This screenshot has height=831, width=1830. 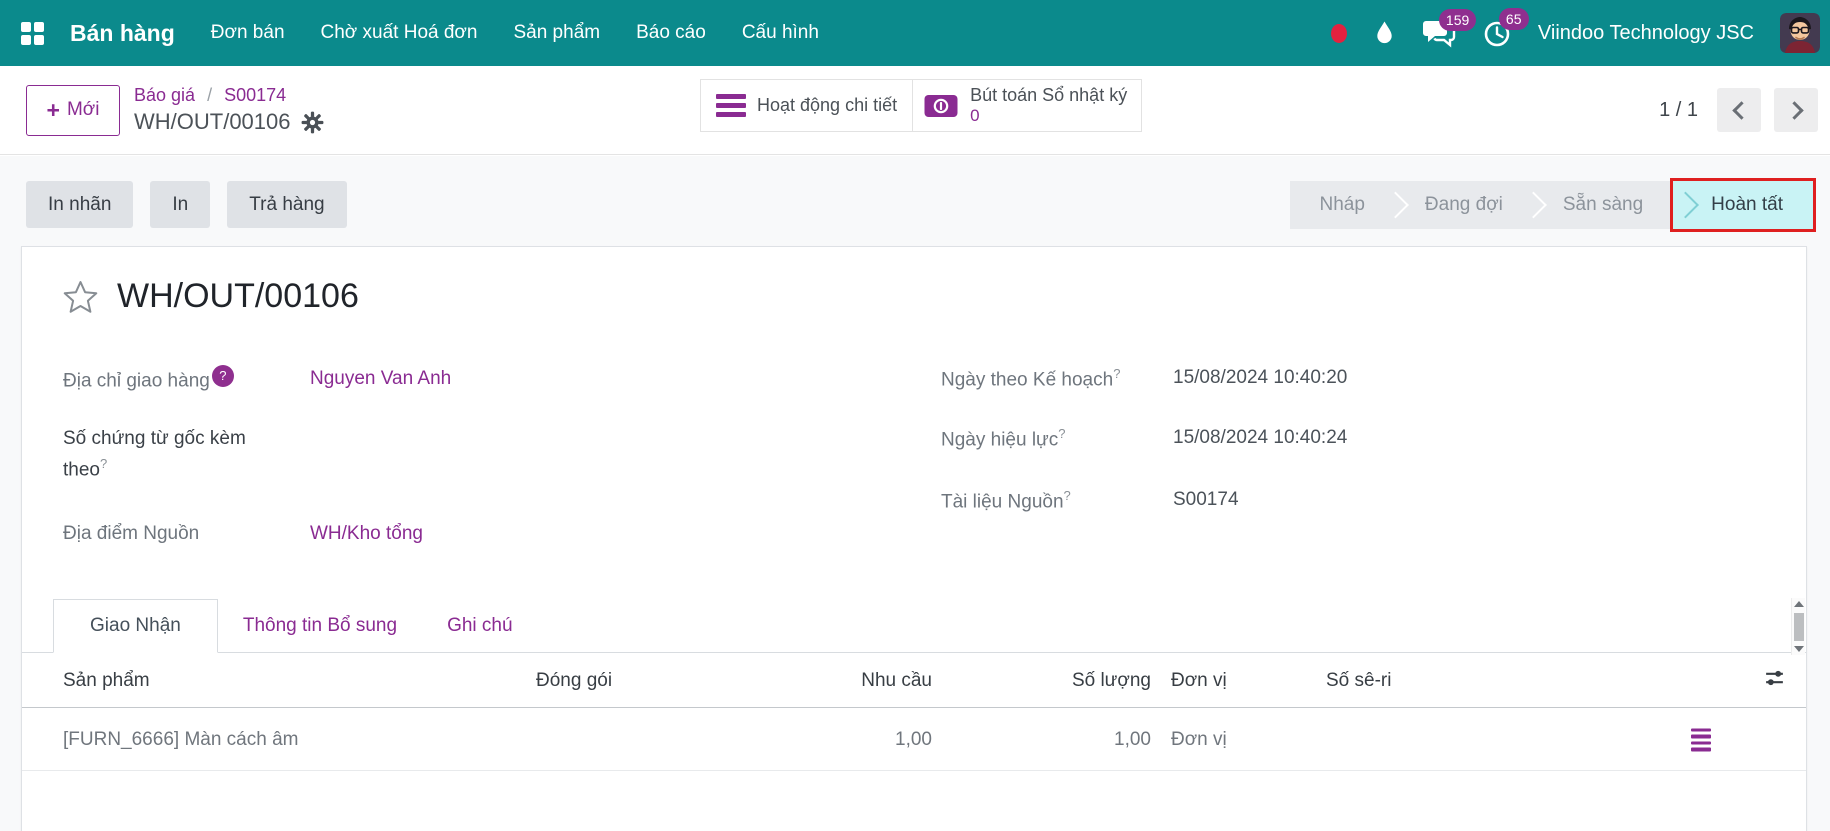 I want to click on effective-date-label: Ngày hiệu lực, so click(x=1000, y=440).